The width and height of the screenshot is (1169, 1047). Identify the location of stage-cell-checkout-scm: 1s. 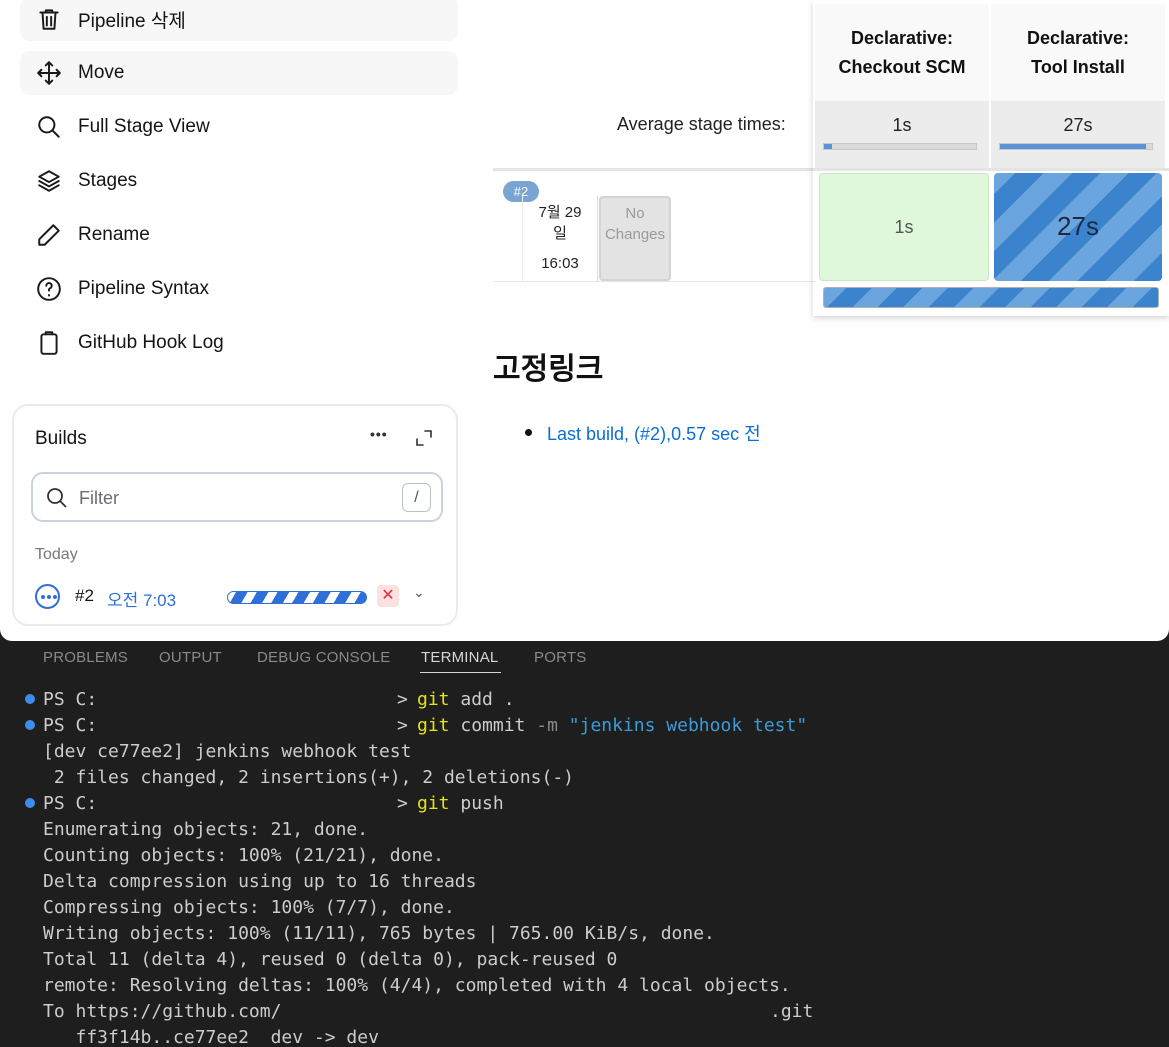
(904, 227).